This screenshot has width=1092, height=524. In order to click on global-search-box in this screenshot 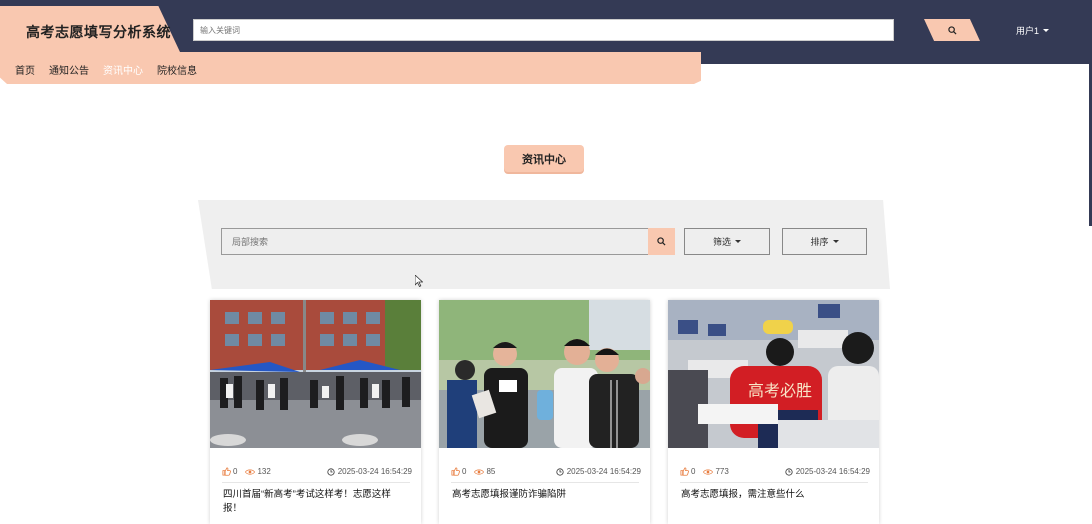, I will do `click(543, 30)`.